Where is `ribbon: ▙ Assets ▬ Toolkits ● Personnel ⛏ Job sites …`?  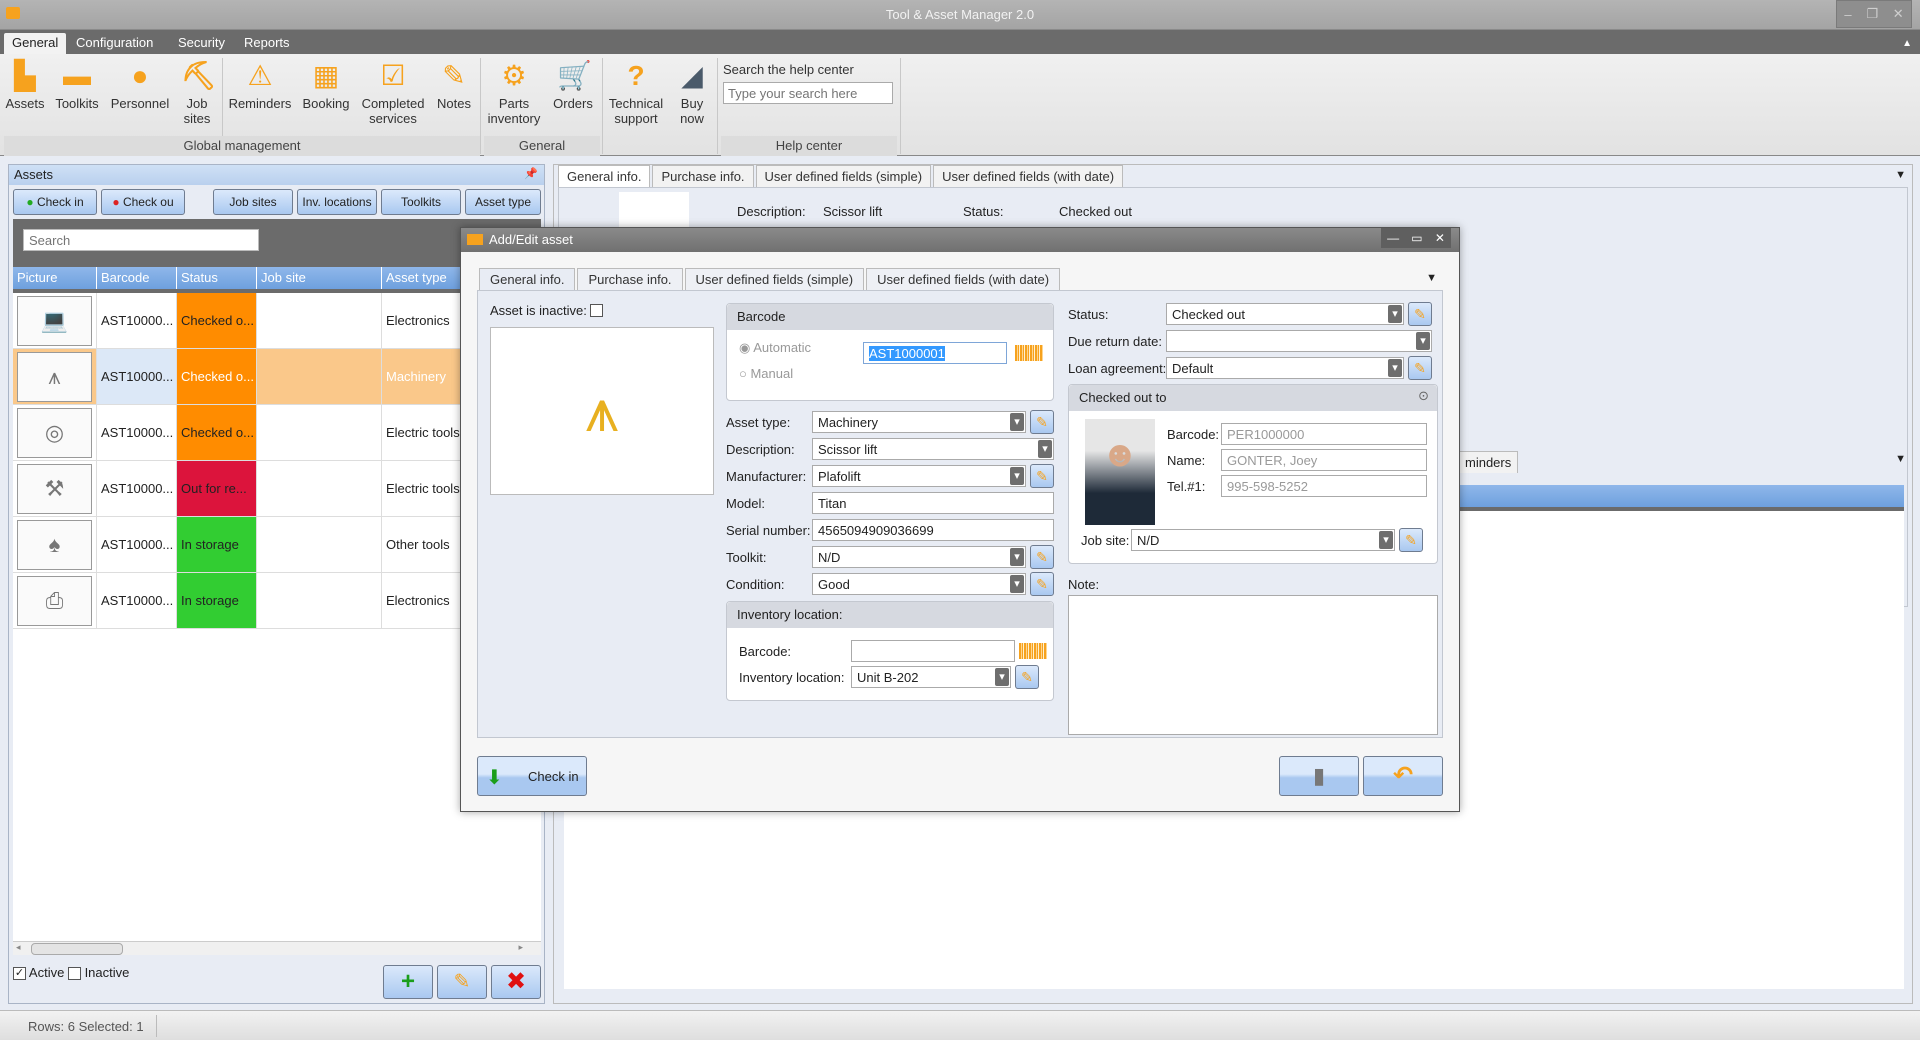
ribbon: ▙ Assets ▬ Toolkits ● Personnel ⛏ Job sites … is located at coordinates (960, 105).